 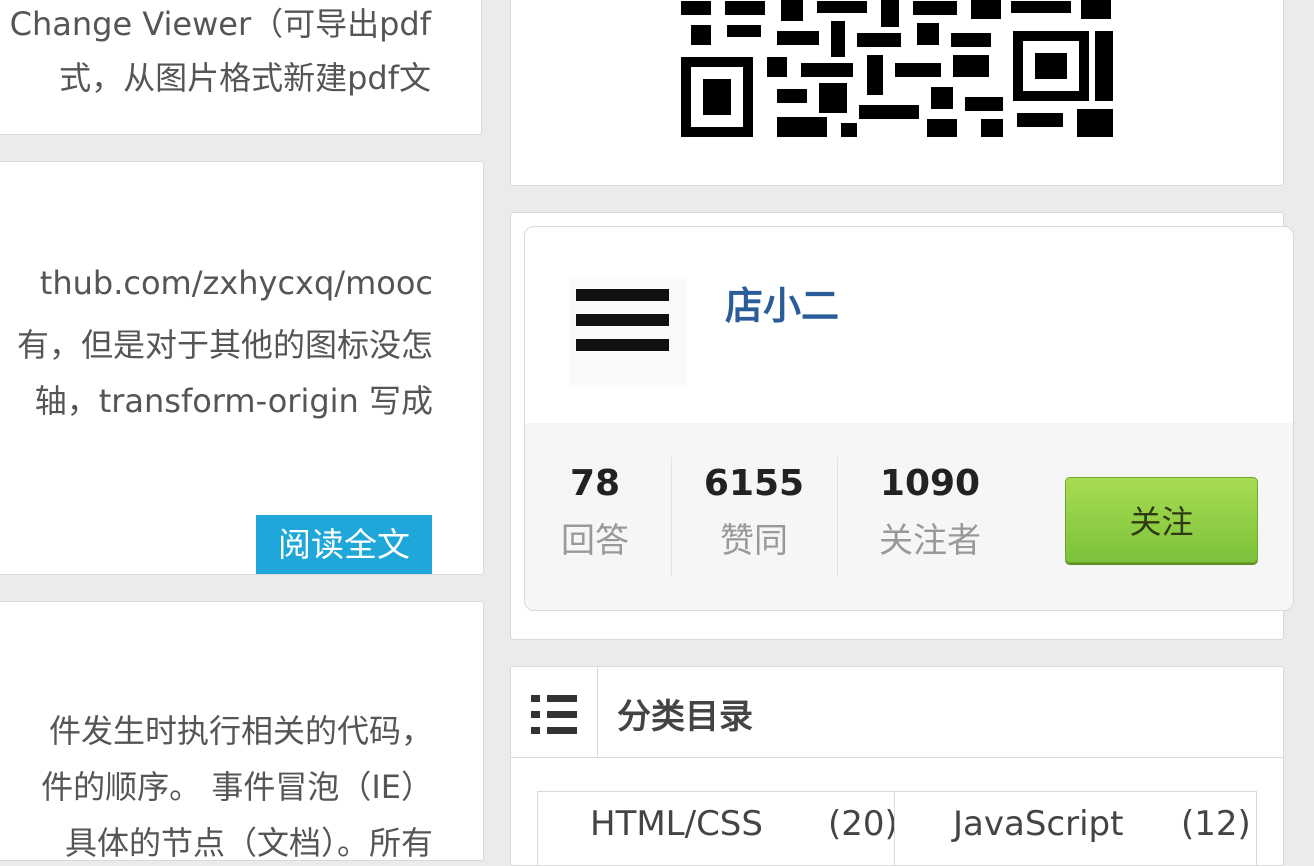 I want to click on stat-label: 回答, so click(x=595, y=541).